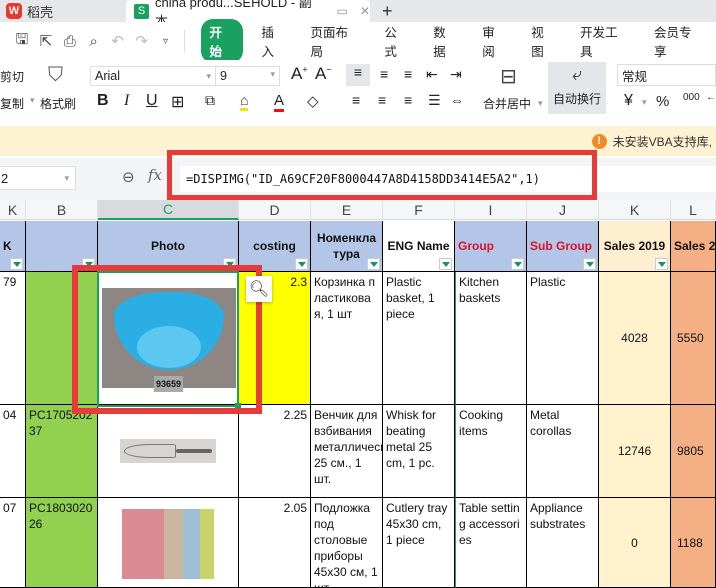  What do you see at coordinates (46, 41) in the screenshot?
I see `export-icon: ⇱` at bounding box center [46, 41].